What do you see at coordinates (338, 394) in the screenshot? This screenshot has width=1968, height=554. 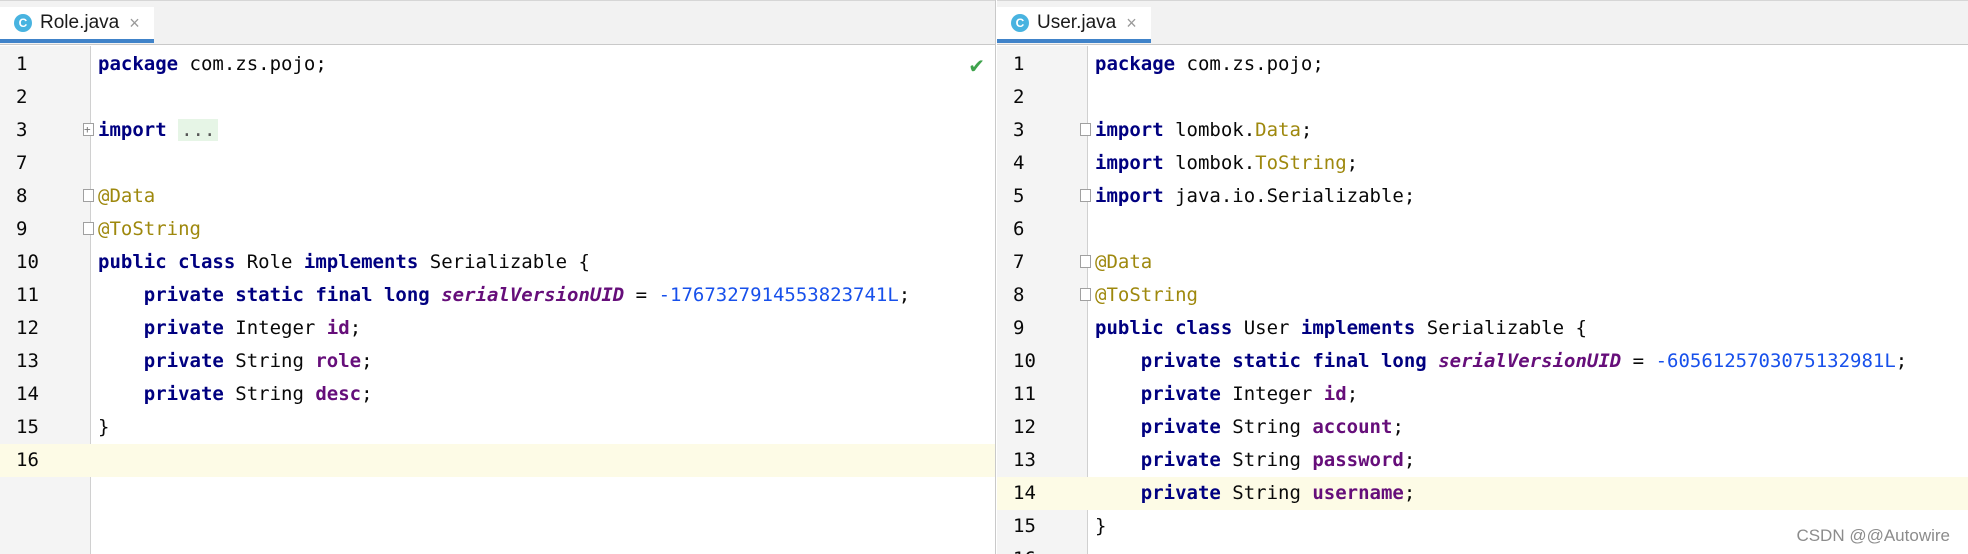 I see `code-token: desc` at bounding box center [338, 394].